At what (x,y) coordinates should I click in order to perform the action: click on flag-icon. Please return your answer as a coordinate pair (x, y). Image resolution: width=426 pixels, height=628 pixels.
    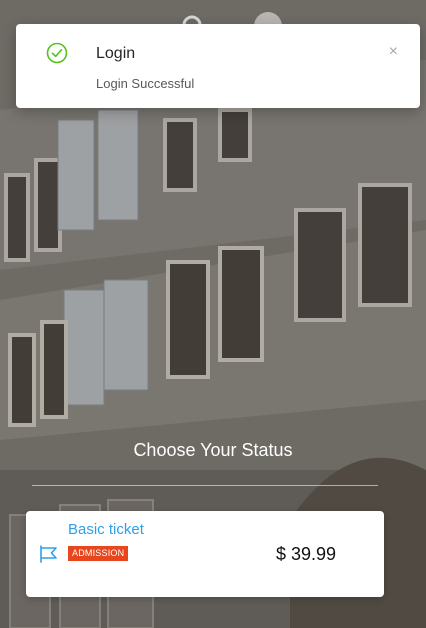
    Looking at the image, I should click on (48, 554).